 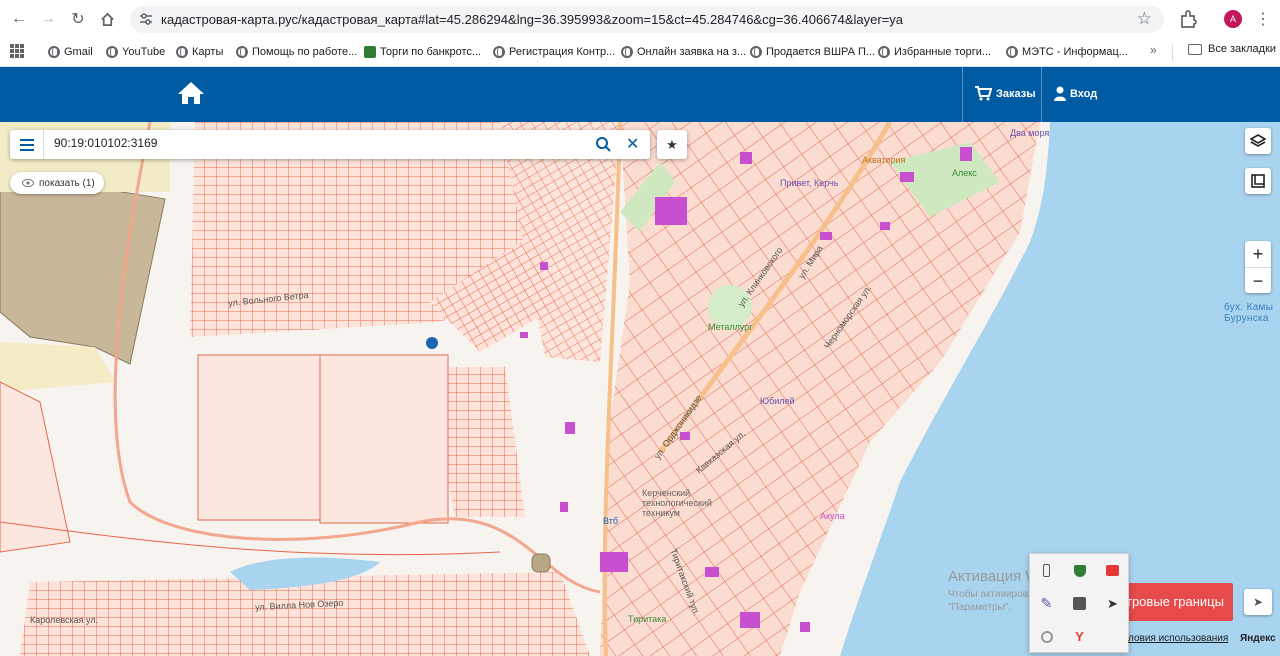 I want to click on cart-icon, so click(x=983, y=93).